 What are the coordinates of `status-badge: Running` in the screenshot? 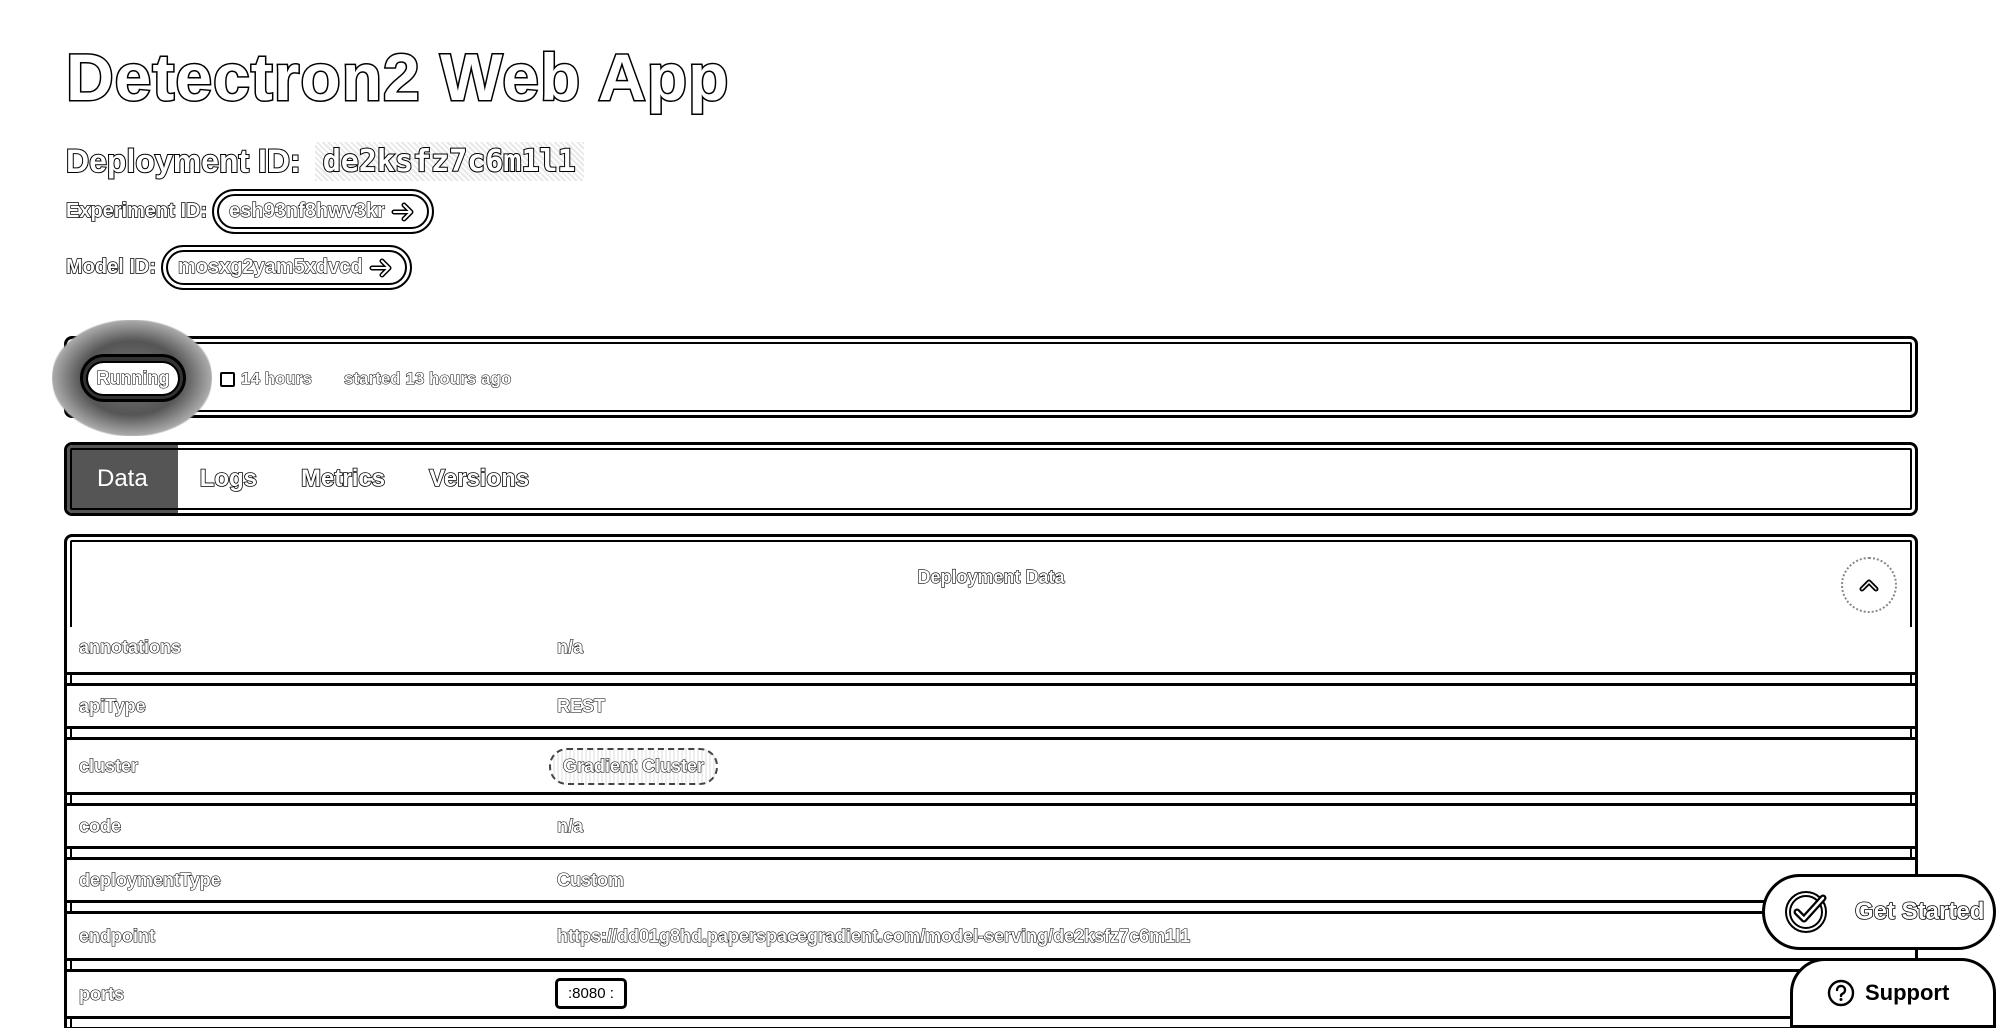 It's located at (133, 378).